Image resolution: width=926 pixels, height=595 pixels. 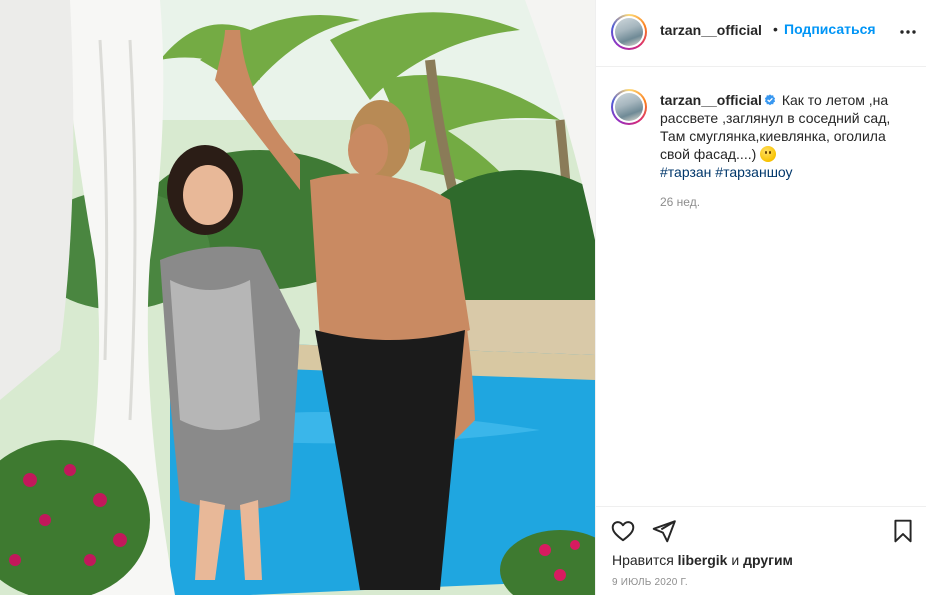 I want to click on post-date: 9 ИЮЛЬ 2020 Г., so click(x=650, y=582).